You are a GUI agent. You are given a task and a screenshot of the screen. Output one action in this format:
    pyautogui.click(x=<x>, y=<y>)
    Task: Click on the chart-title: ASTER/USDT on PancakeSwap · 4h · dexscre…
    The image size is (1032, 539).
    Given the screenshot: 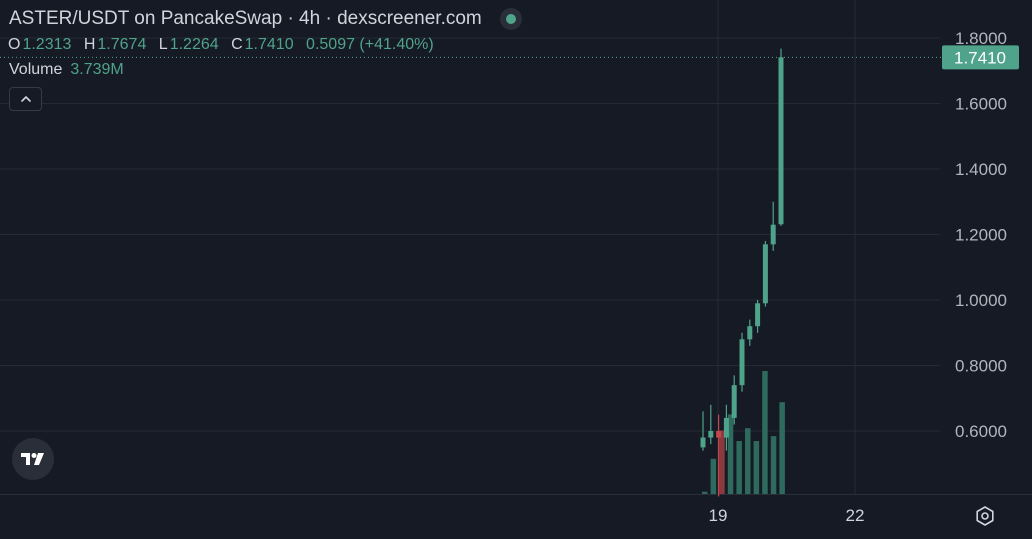 What is the action you would take?
    pyautogui.click(x=245, y=18)
    